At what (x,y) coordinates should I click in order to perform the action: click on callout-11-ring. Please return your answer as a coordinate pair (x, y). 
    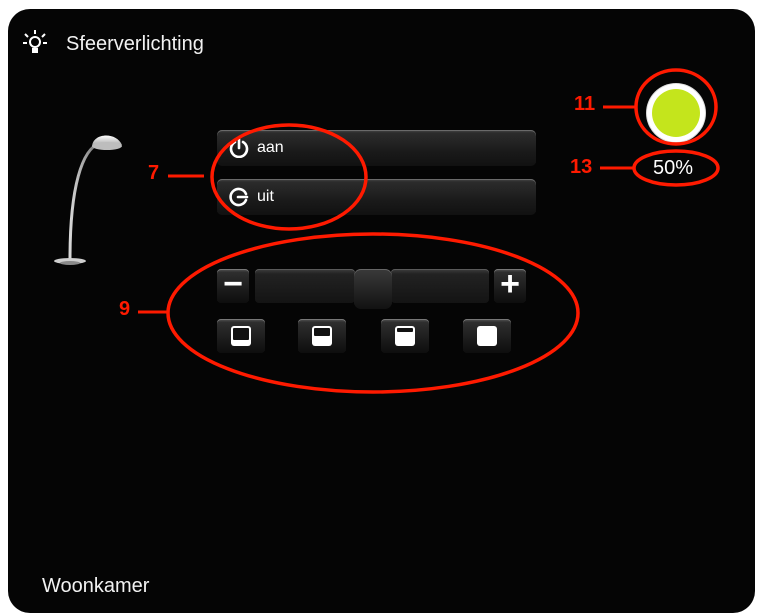
    Looking at the image, I should click on (676, 107).